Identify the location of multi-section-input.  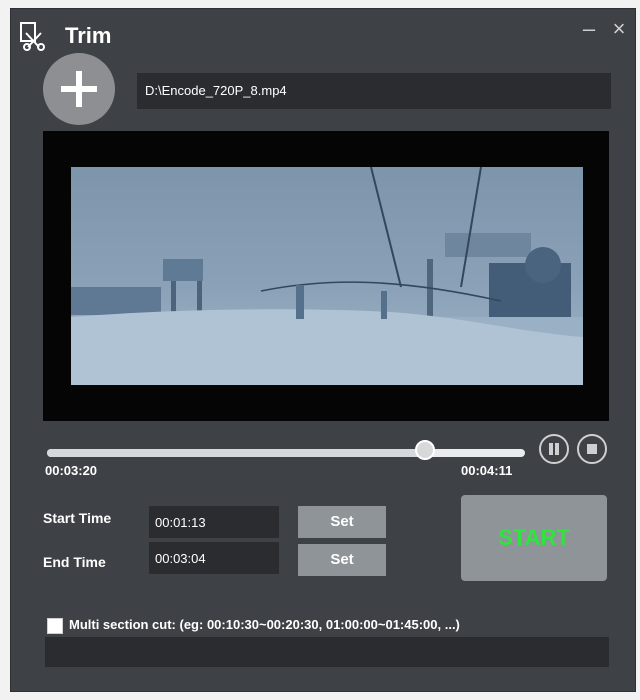
(327, 652).